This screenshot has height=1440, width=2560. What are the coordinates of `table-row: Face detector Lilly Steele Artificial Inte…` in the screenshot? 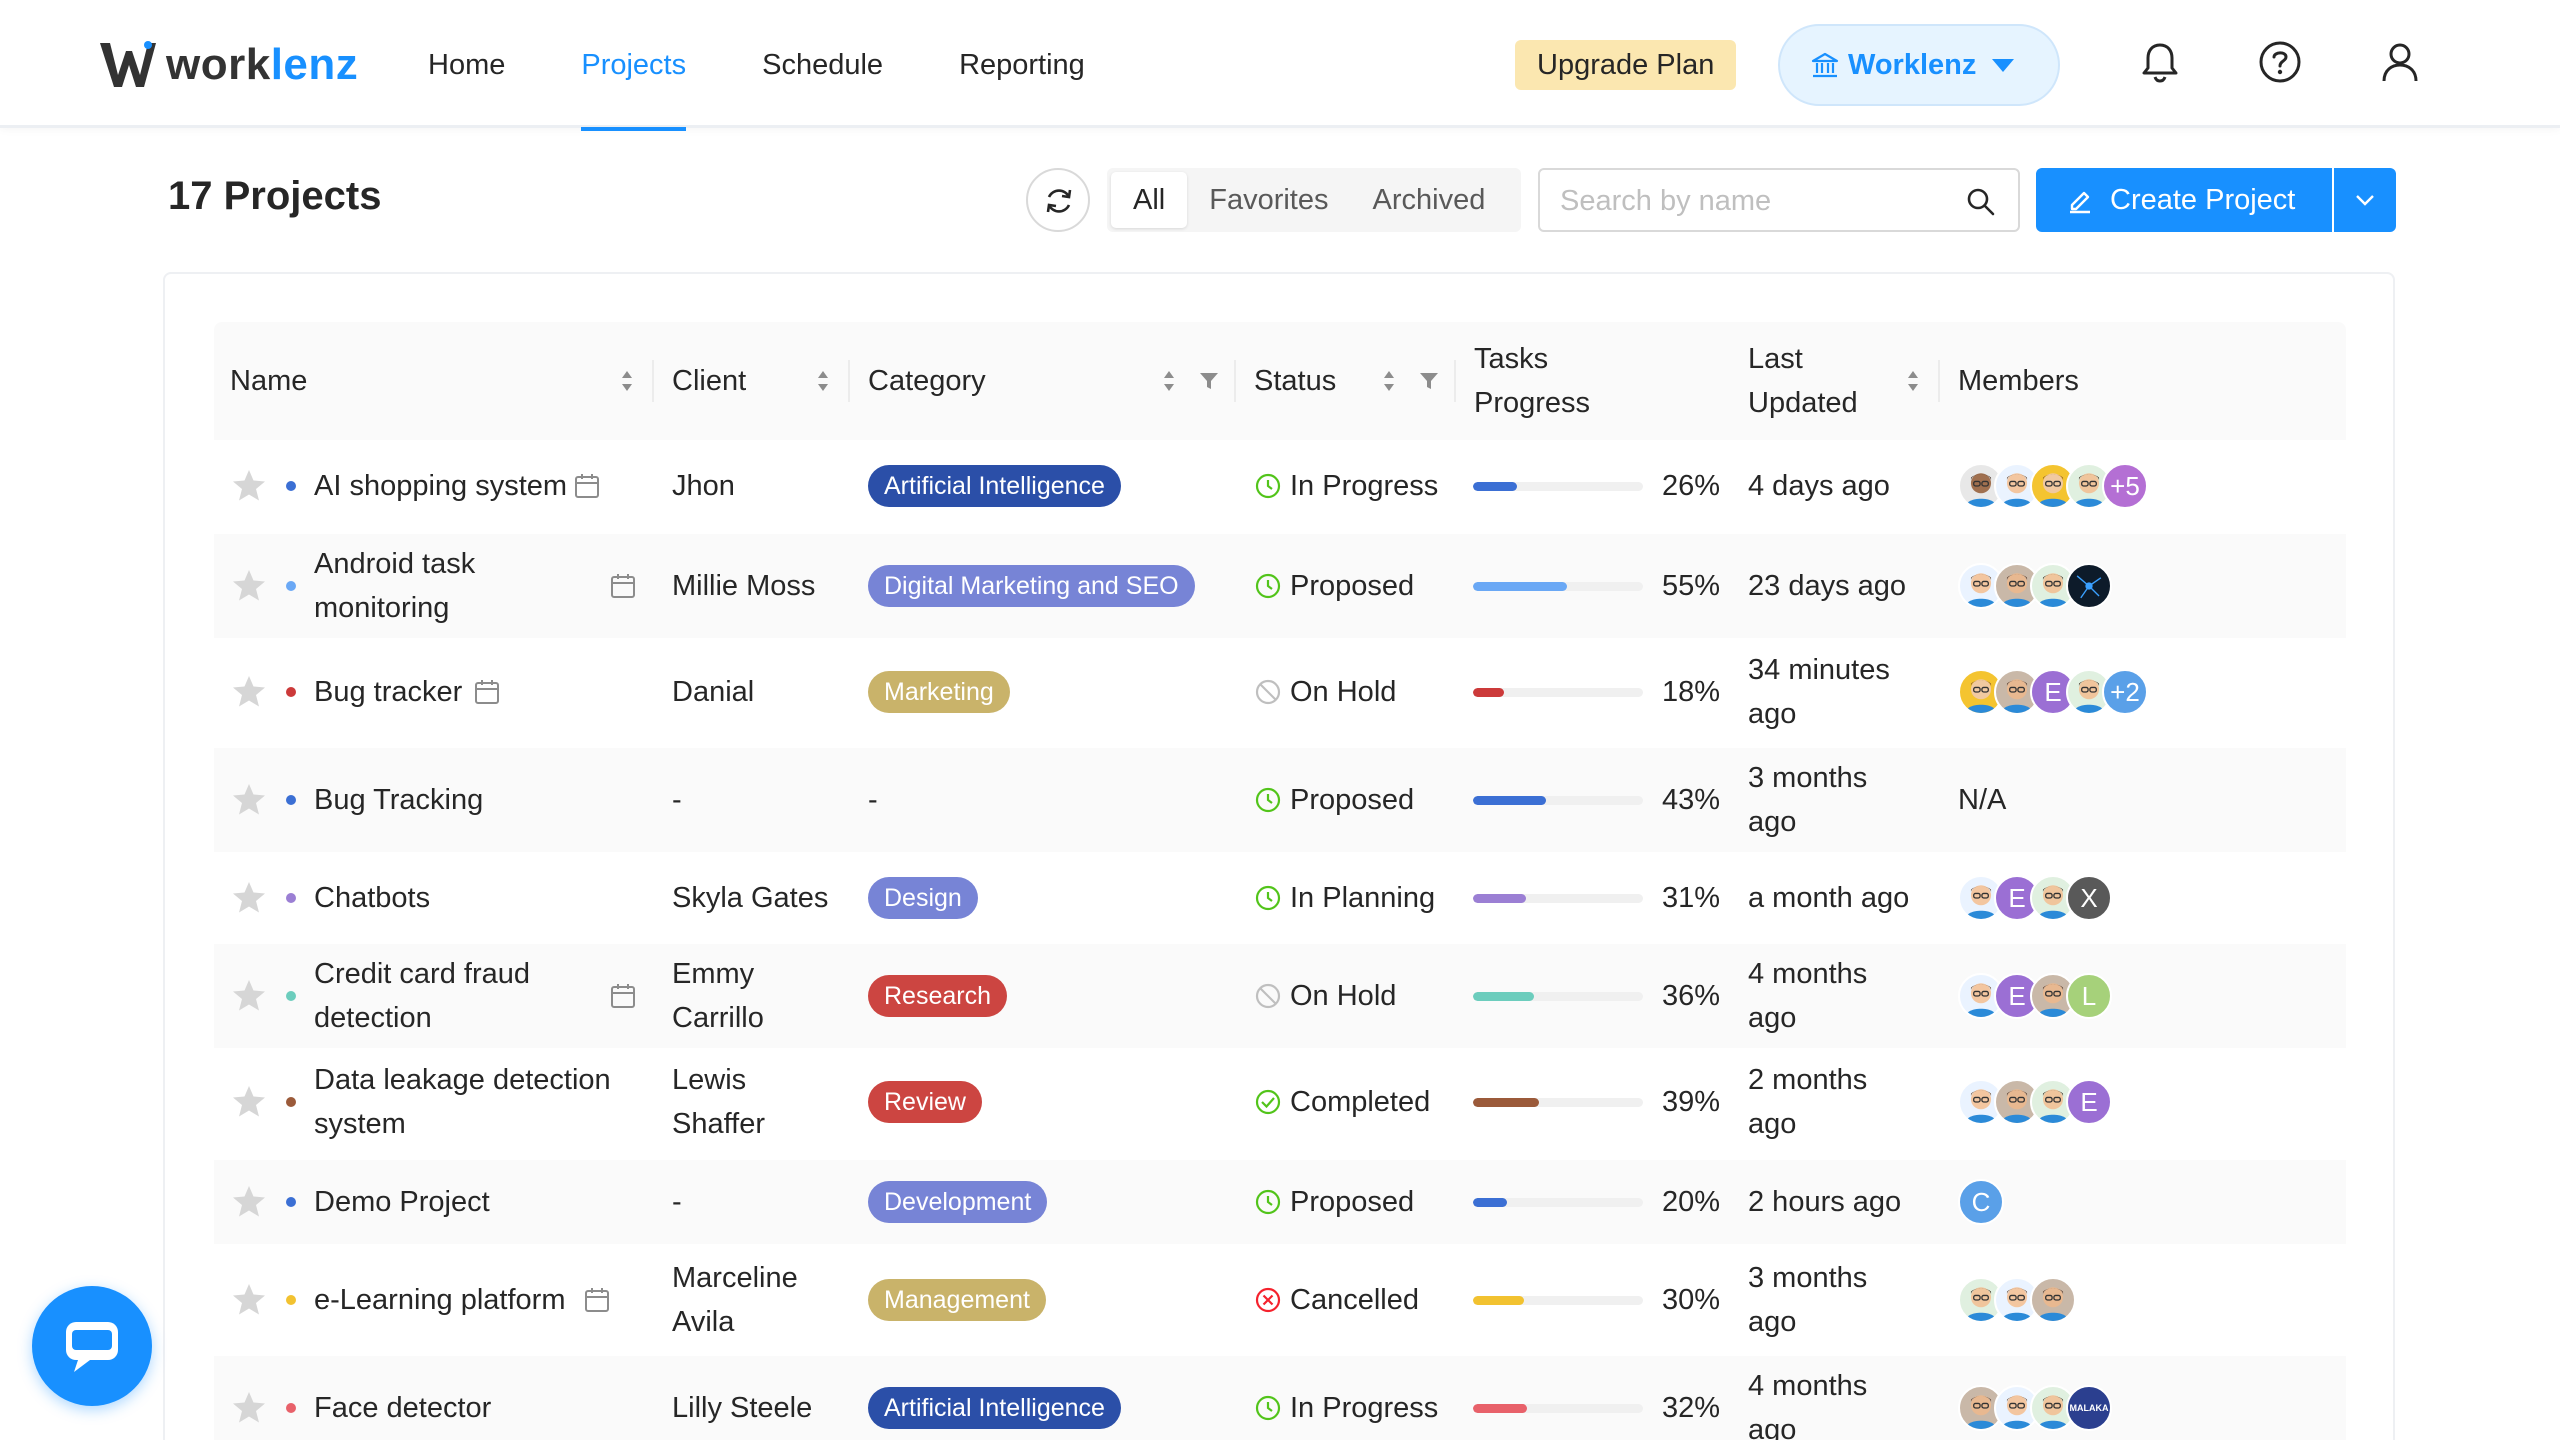 It's located at (1280, 1398).